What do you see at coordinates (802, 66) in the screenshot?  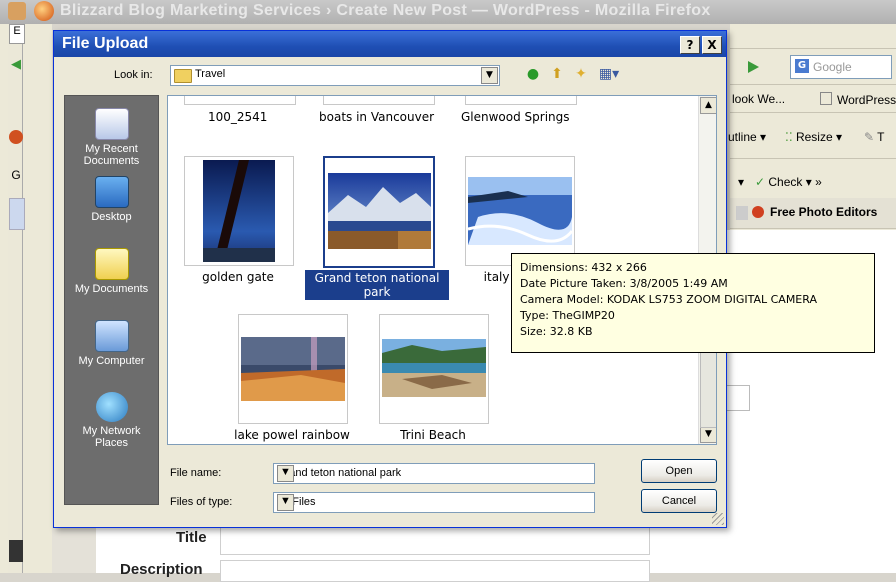 I see `google-icon: G` at bounding box center [802, 66].